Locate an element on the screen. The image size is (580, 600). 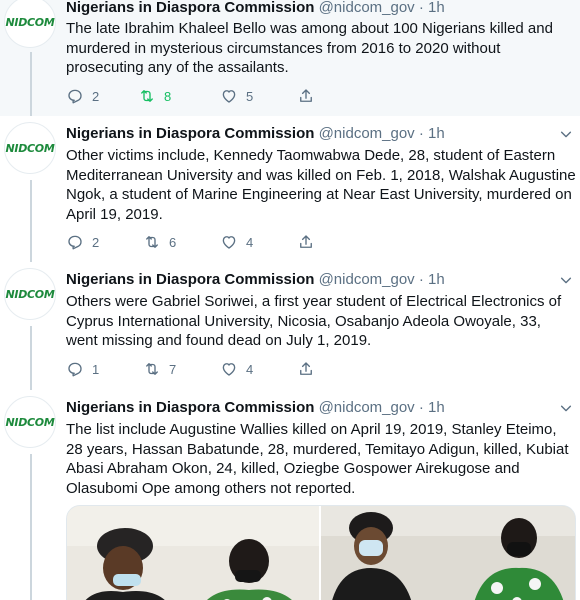
photo-right is located at coordinates (447, 553).